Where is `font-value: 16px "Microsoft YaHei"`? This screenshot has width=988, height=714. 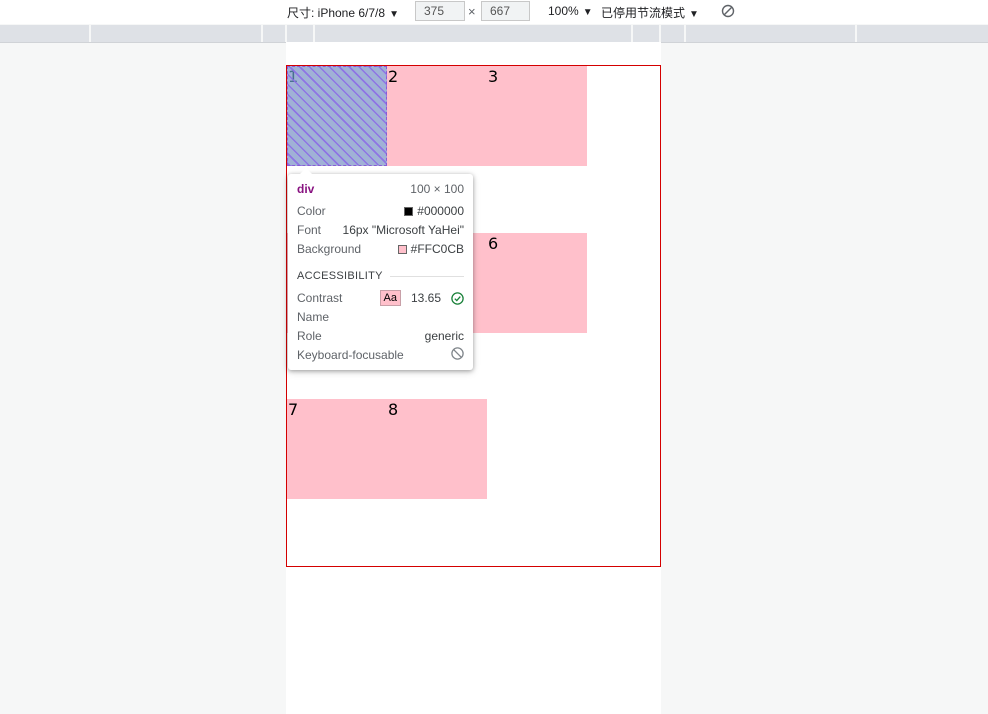 font-value: 16px "Microsoft YaHei" is located at coordinates (403, 230).